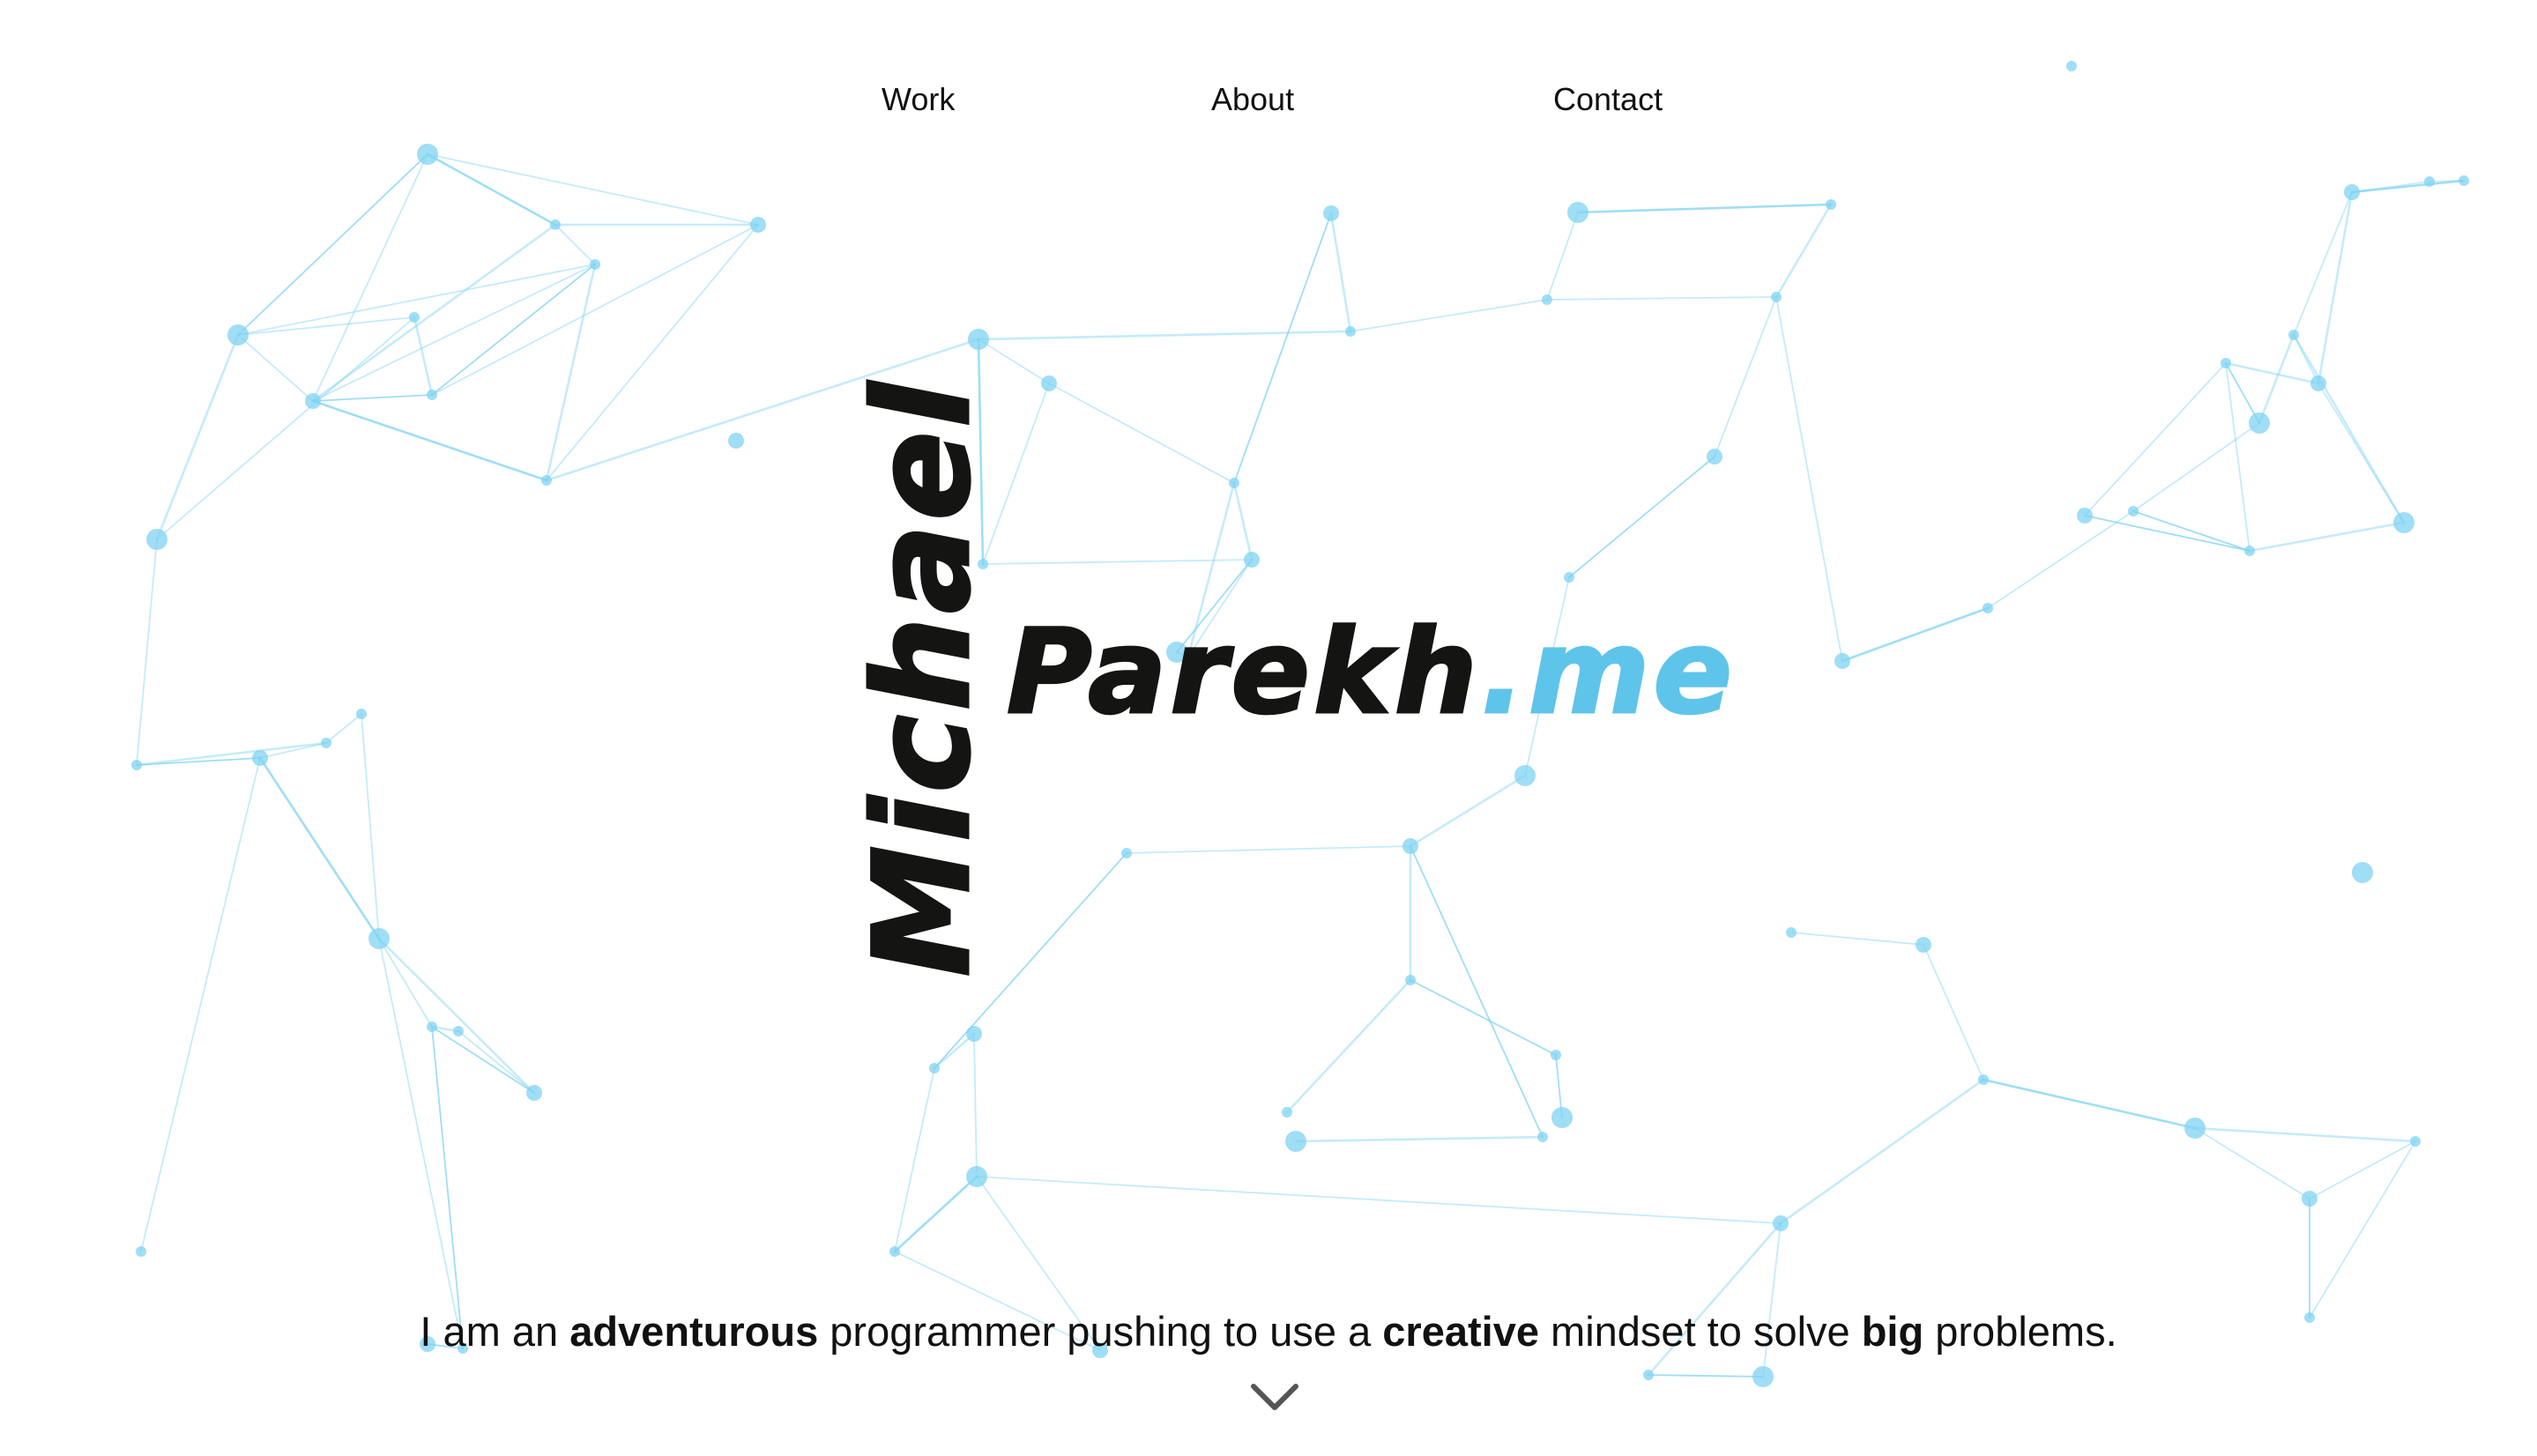 Image resolution: width=2537 pixels, height=1456 pixels. What do you see at coordinates (1700, 1331) in the screenshot?
I see `tagline-text: mindset to solve` at bounding box center [1700, 1331].